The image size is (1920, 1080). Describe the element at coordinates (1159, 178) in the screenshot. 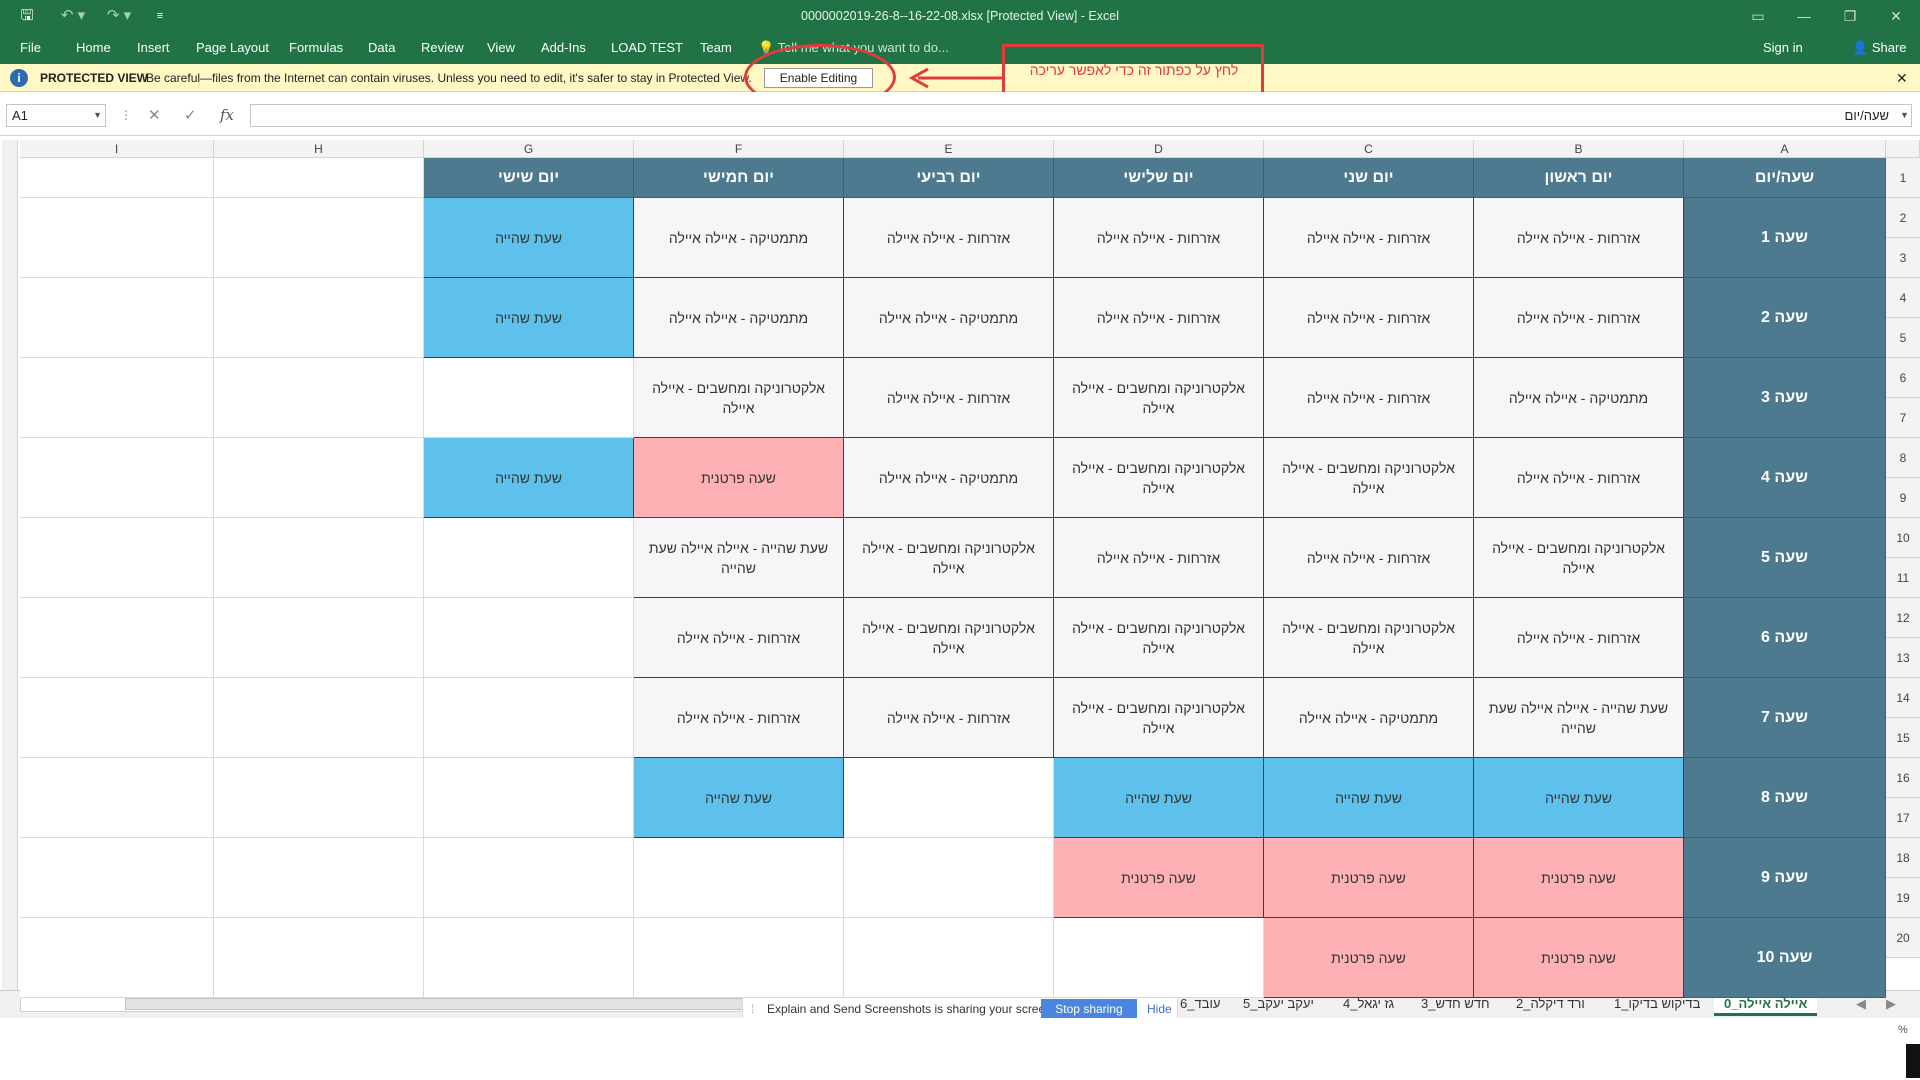

I see `day-header: יום שלישי` at that location.